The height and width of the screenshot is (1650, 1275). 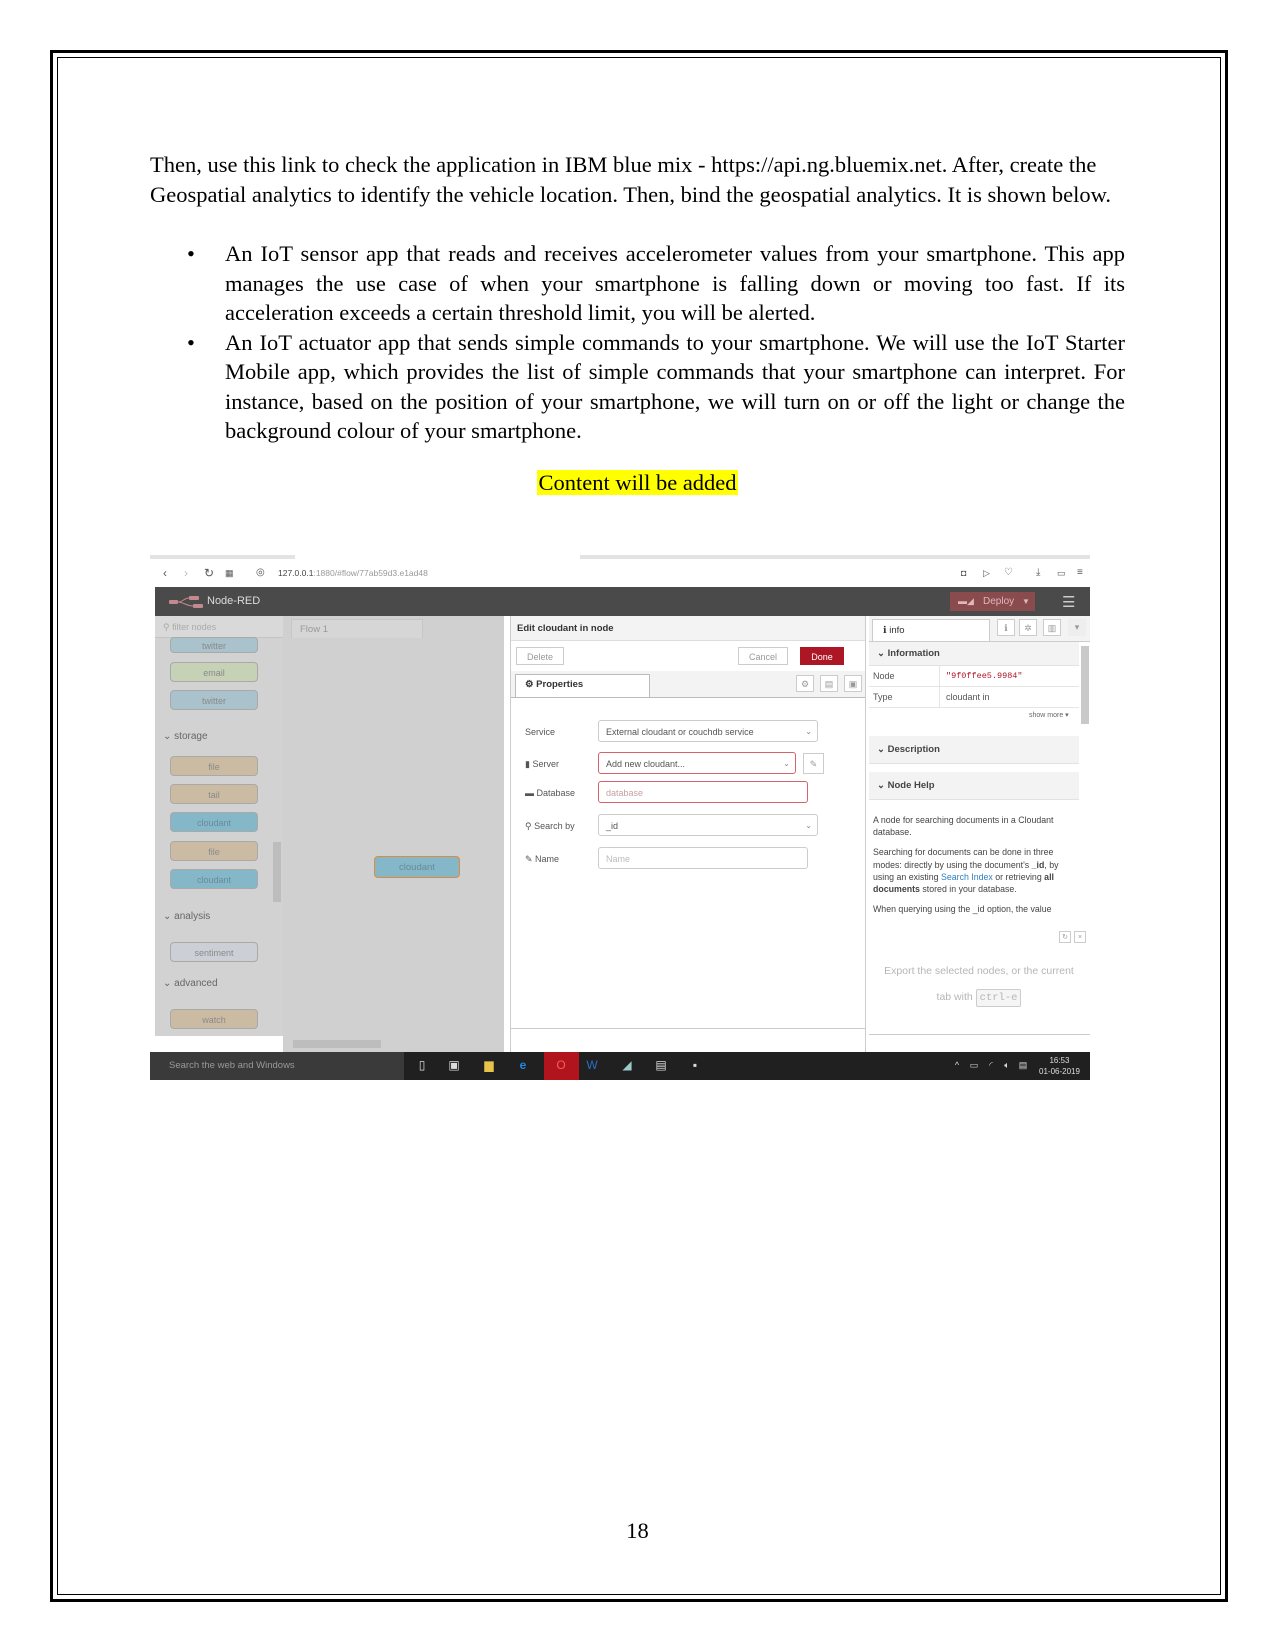 What do you see at coordinates (454, 1065) in the screenshot?
I see `store-icon: ▣` at bounding box center [454, 1065].